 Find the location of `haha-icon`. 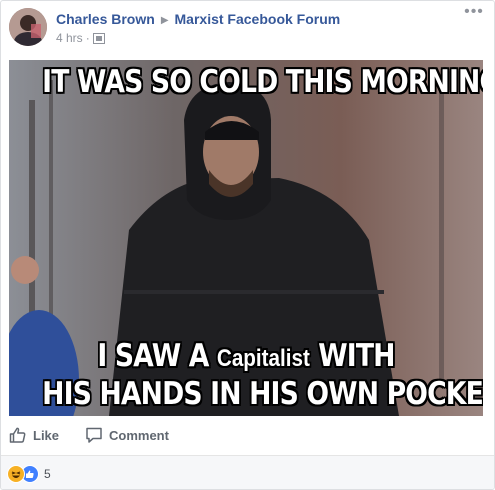

haha-icon is located at coordinates (16, 474).